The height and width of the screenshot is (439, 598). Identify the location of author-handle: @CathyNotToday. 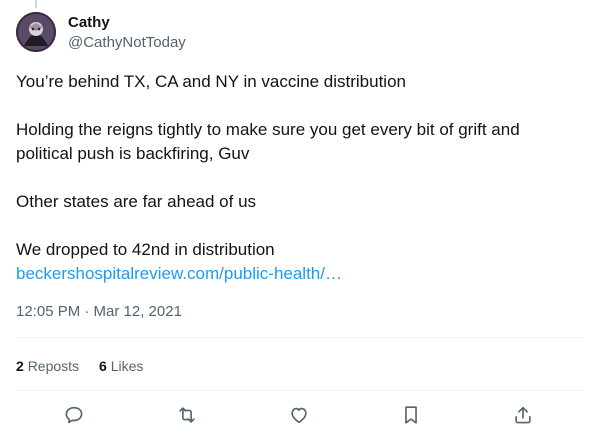
(127, 43).